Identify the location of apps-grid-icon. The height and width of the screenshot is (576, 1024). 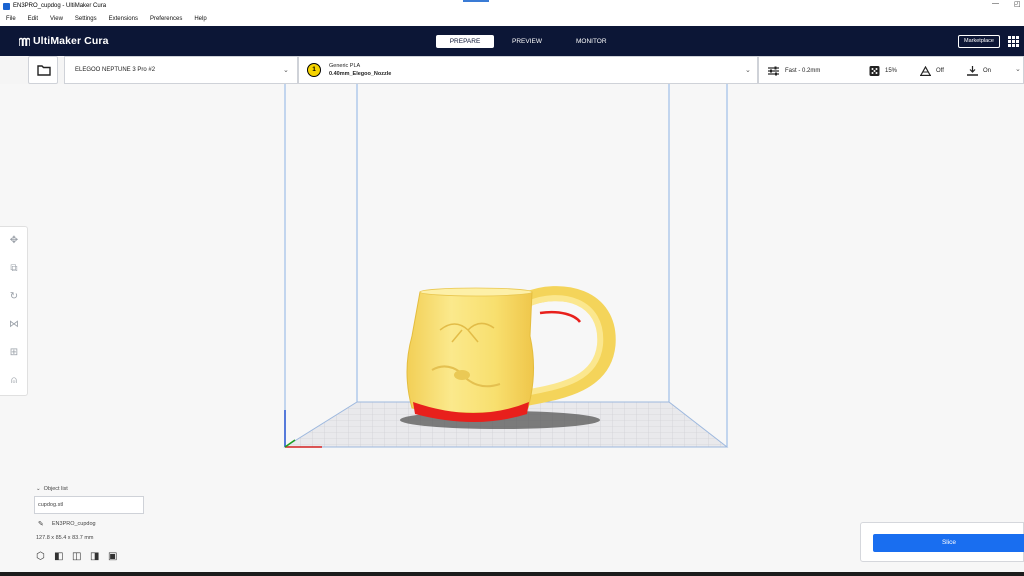
(1013, 41).